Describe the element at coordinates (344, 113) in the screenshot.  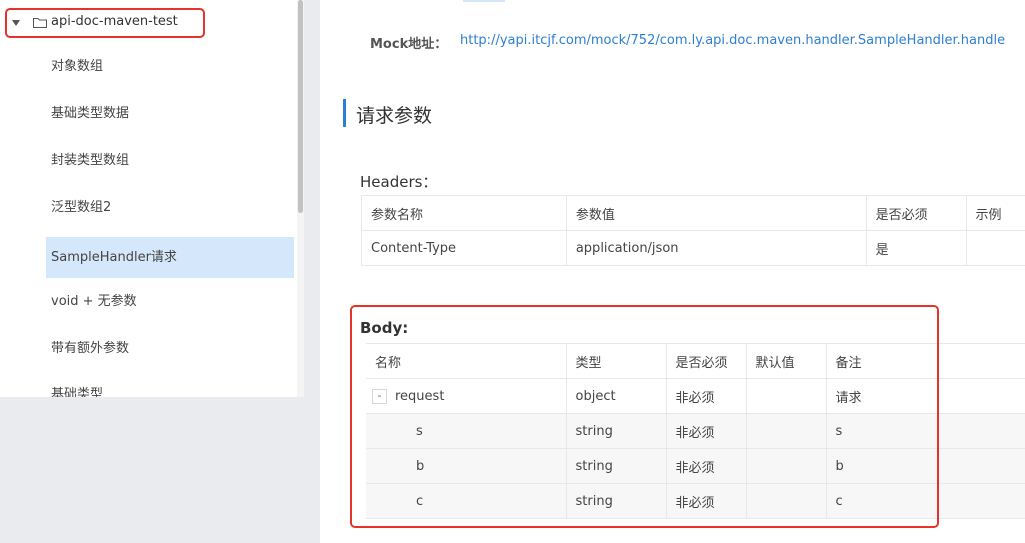
I see `section-accent-bar` at that location.